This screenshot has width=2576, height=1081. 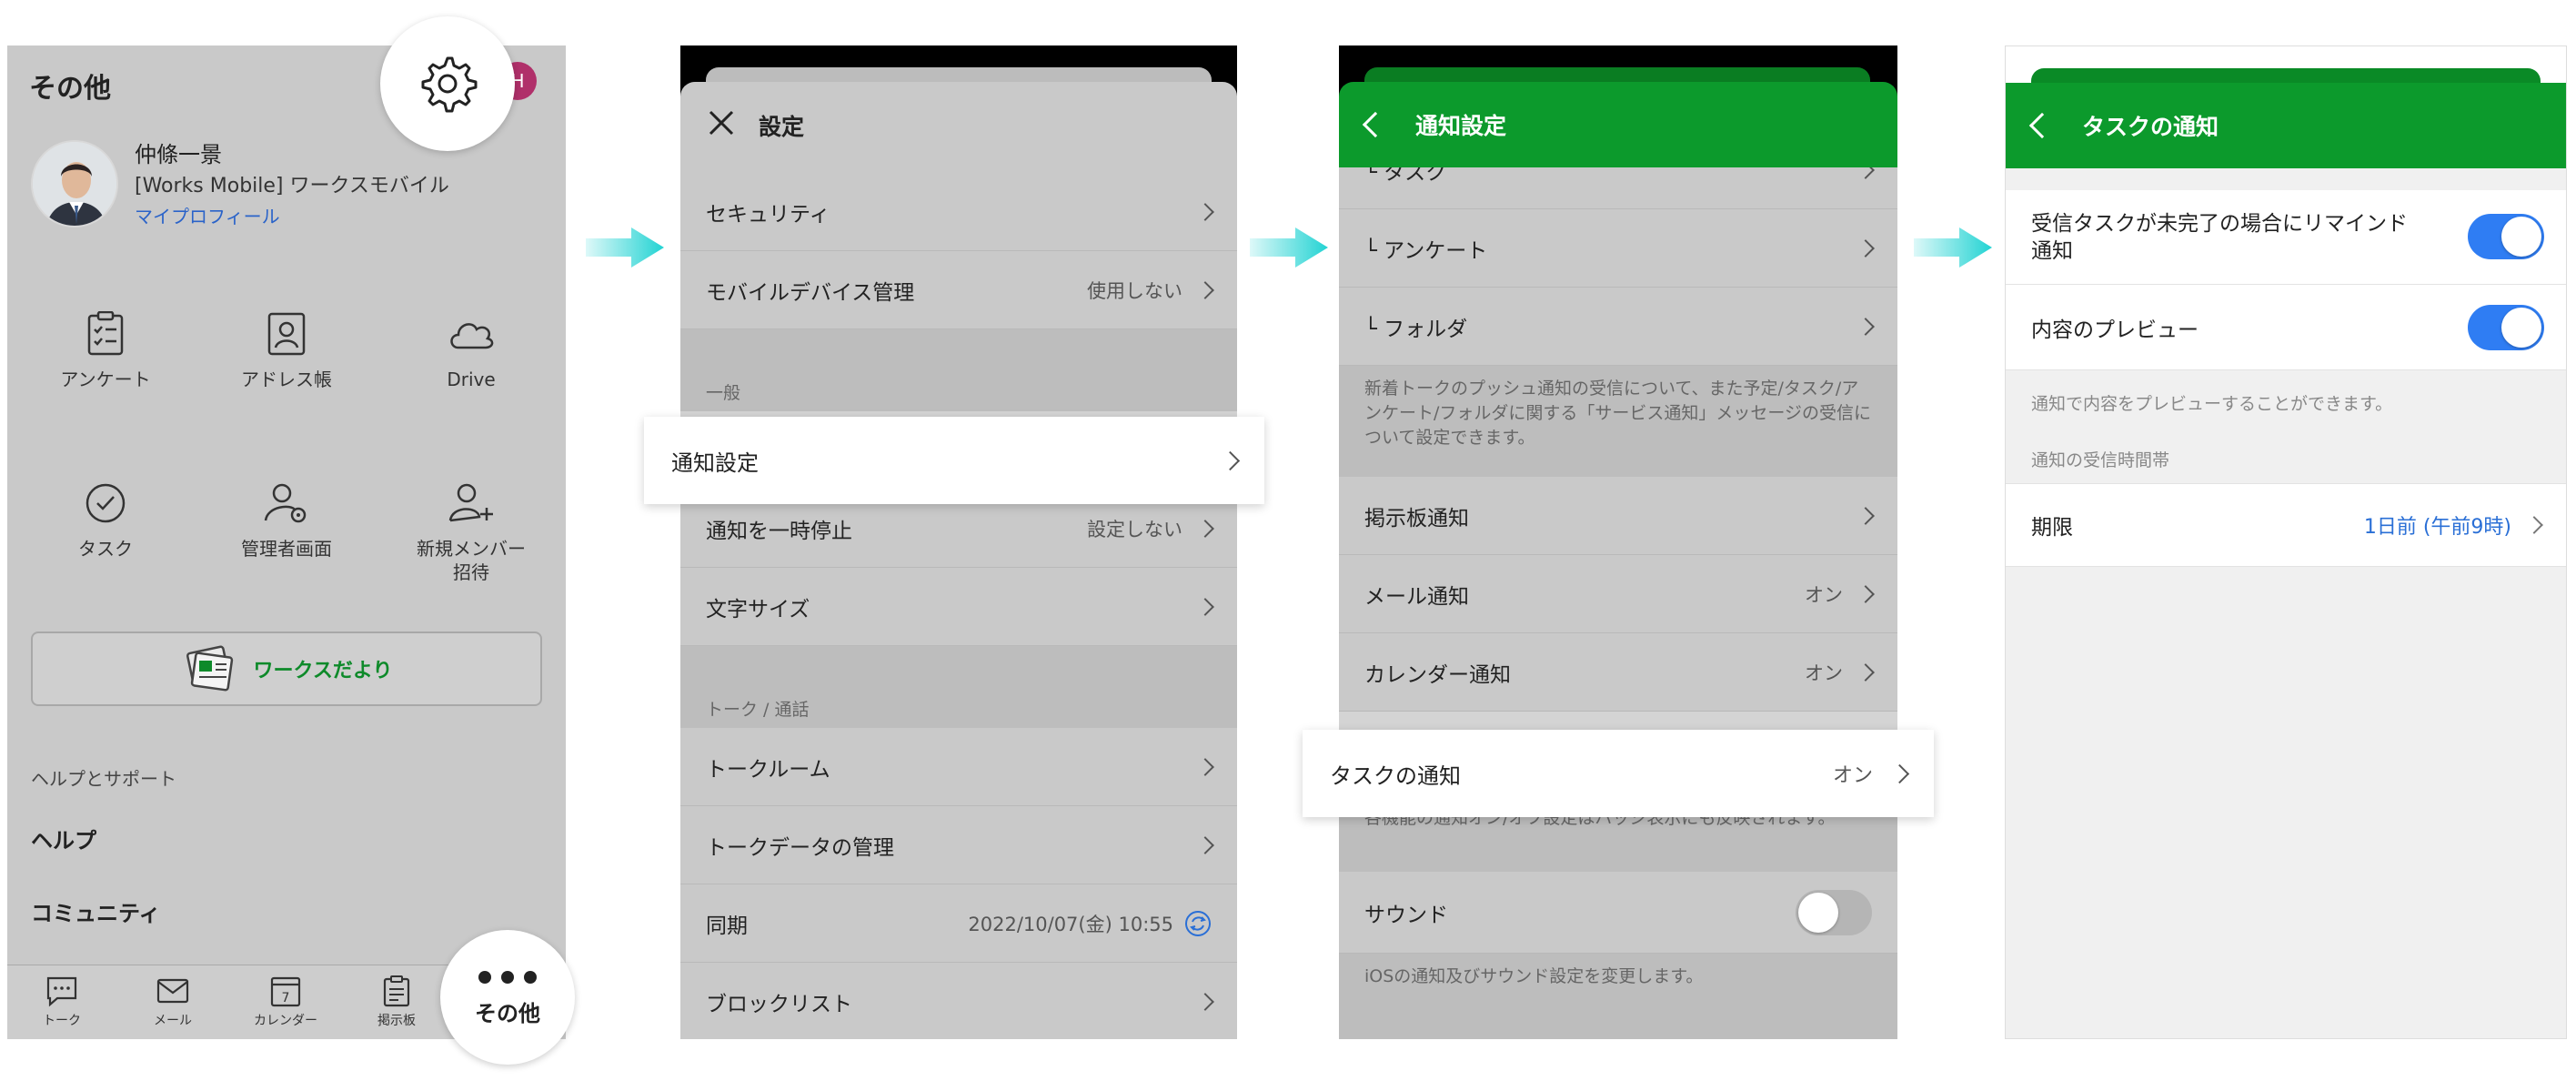 What do you see at coordinates (727, 926) in the screenshot?
I see `row-label: 同期` at bounding box center [727, 926].